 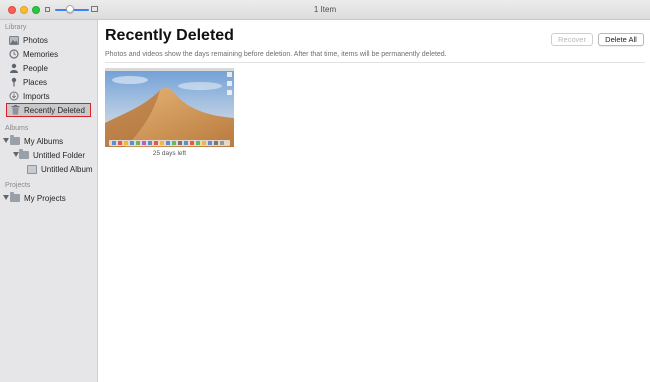 I want to click on sidebar-item-label: People, so click(x=35, y=68).